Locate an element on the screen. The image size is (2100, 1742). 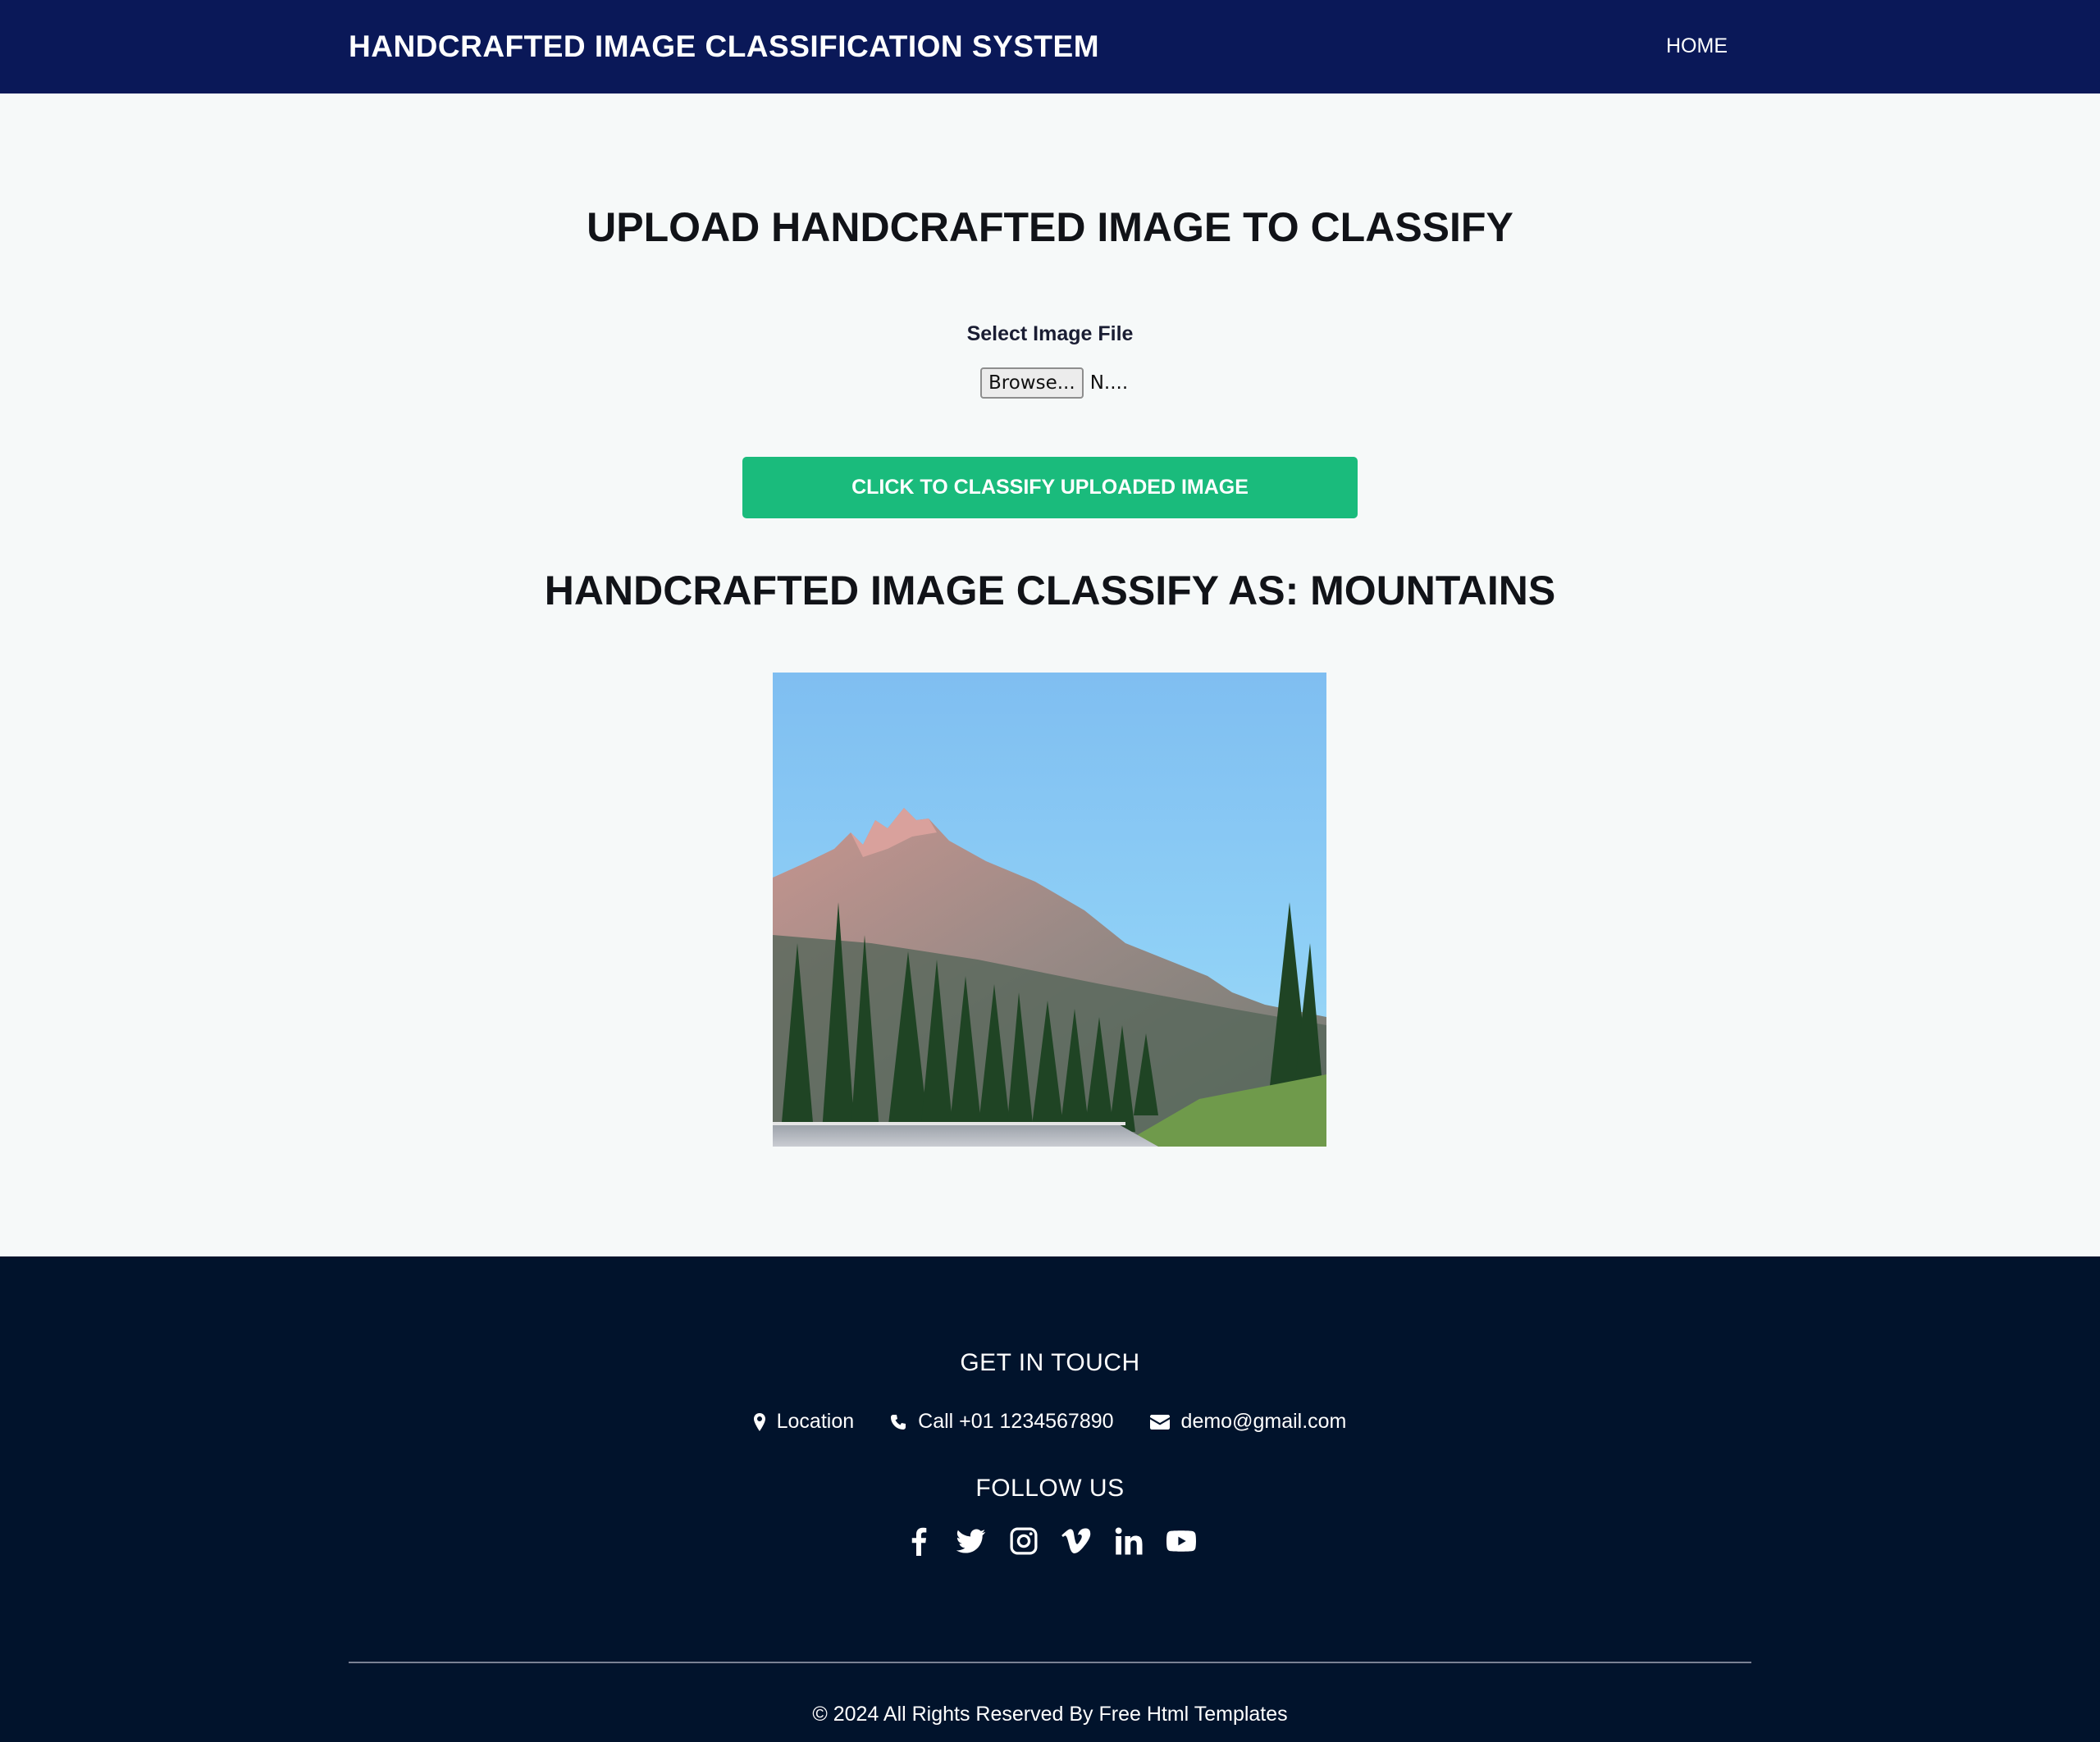
linkedin-icon is located at coordinates (1129, 1541).